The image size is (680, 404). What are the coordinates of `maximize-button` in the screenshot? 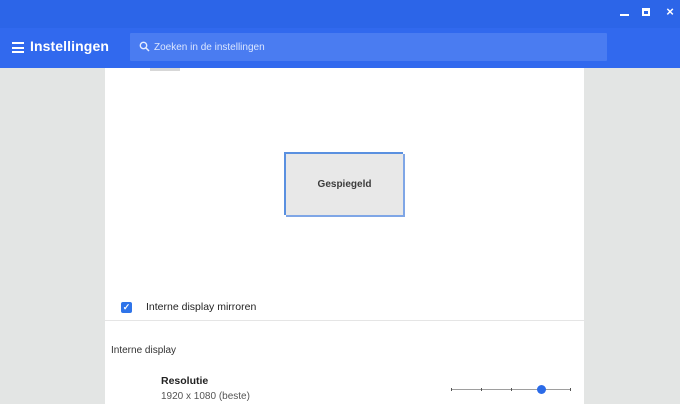 It's located at (648, 12).